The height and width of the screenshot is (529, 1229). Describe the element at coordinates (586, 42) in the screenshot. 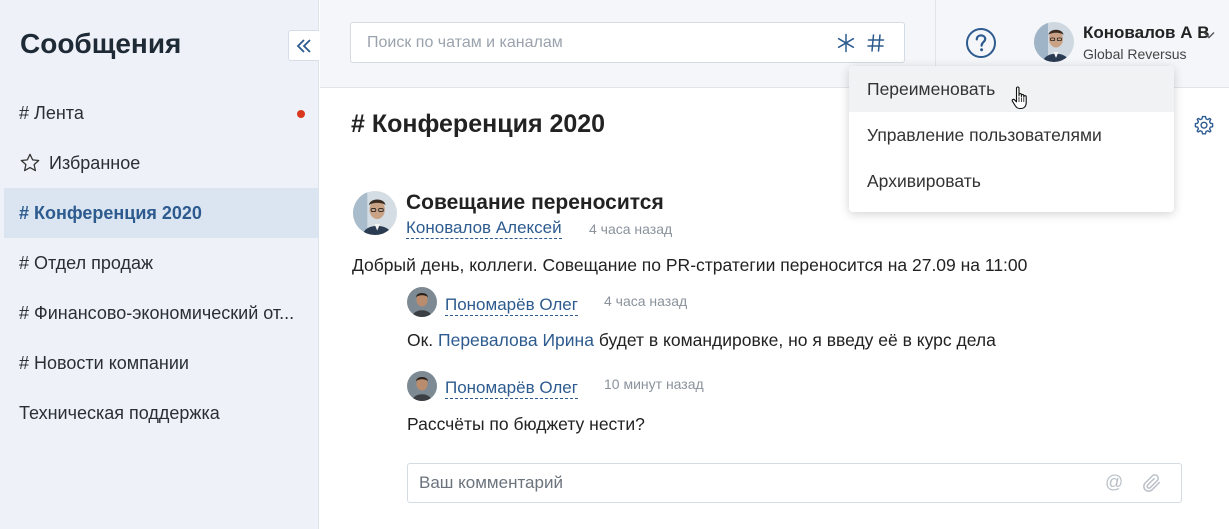

I see `search-input` at that location.